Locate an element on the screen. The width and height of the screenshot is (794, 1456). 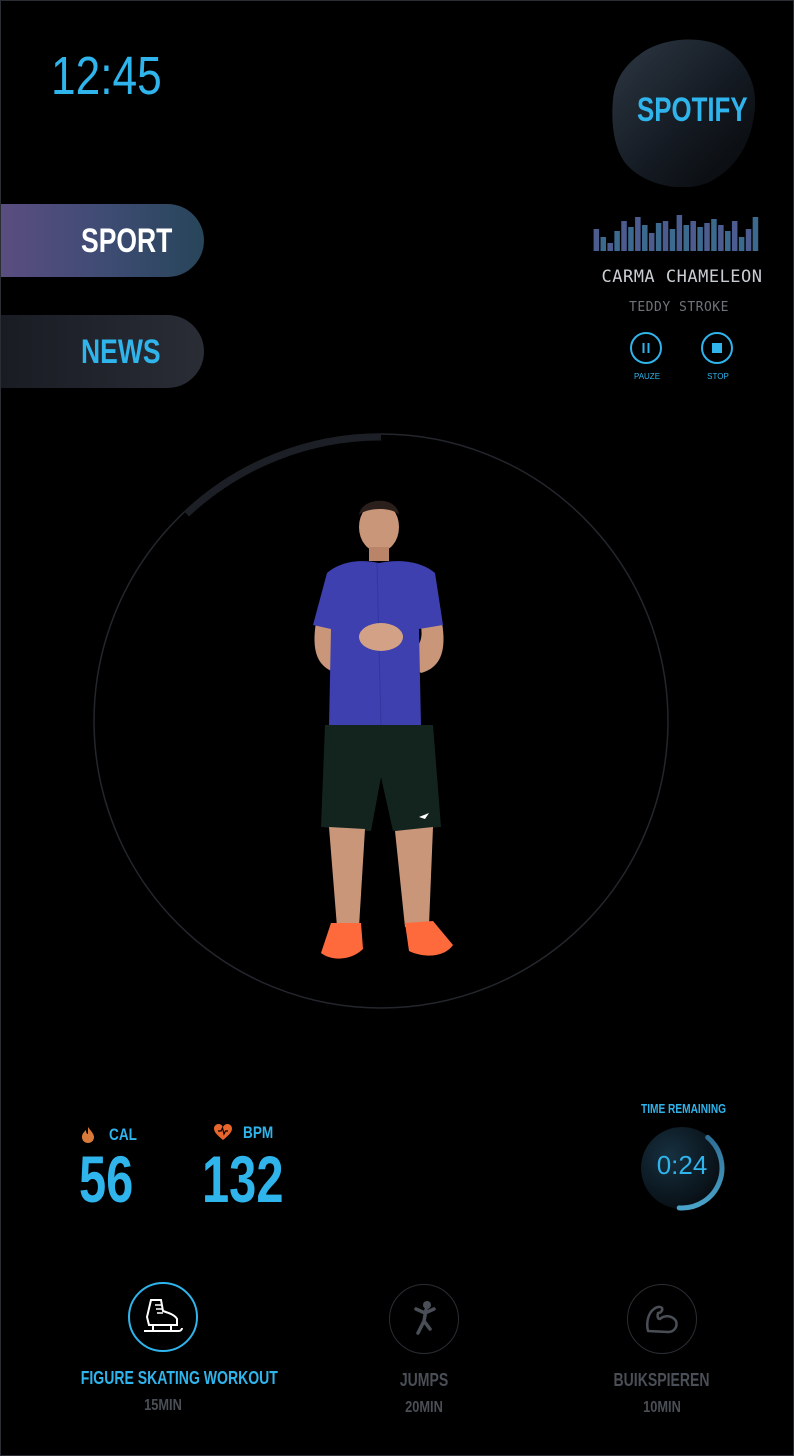
skate-icon is located at coordinates (163, 1315).